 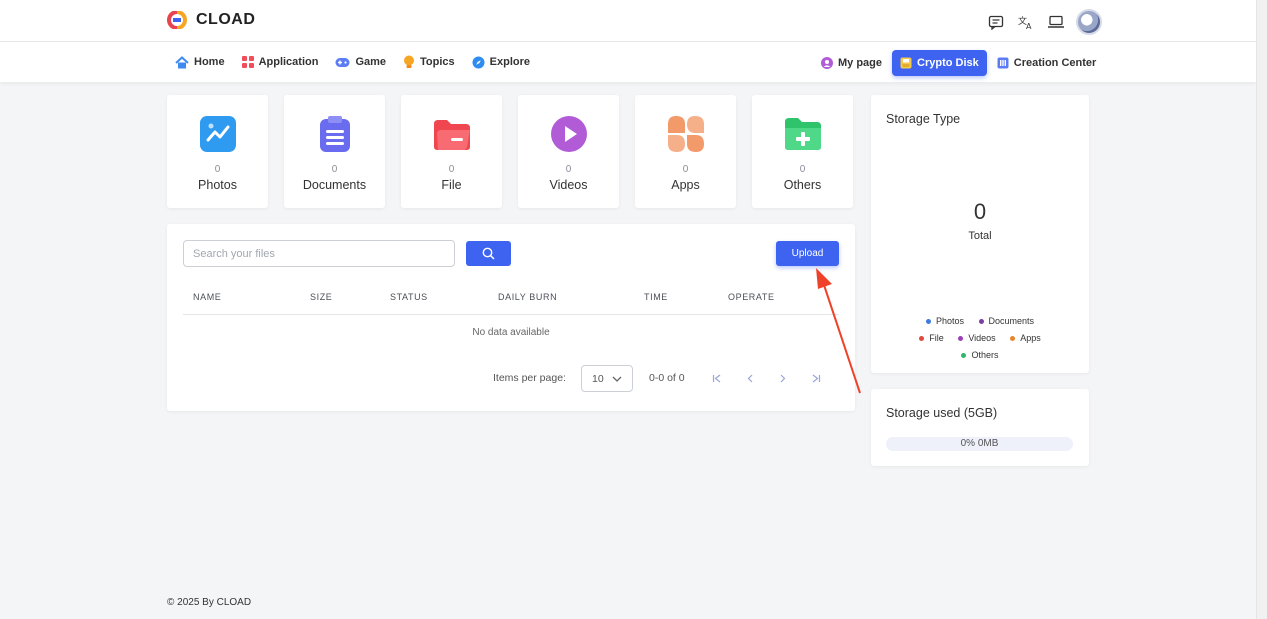 What do you see at coordinates (860, 63) in the screenshot?
I see `nav-label: My page` at bounding box center [860, 63].